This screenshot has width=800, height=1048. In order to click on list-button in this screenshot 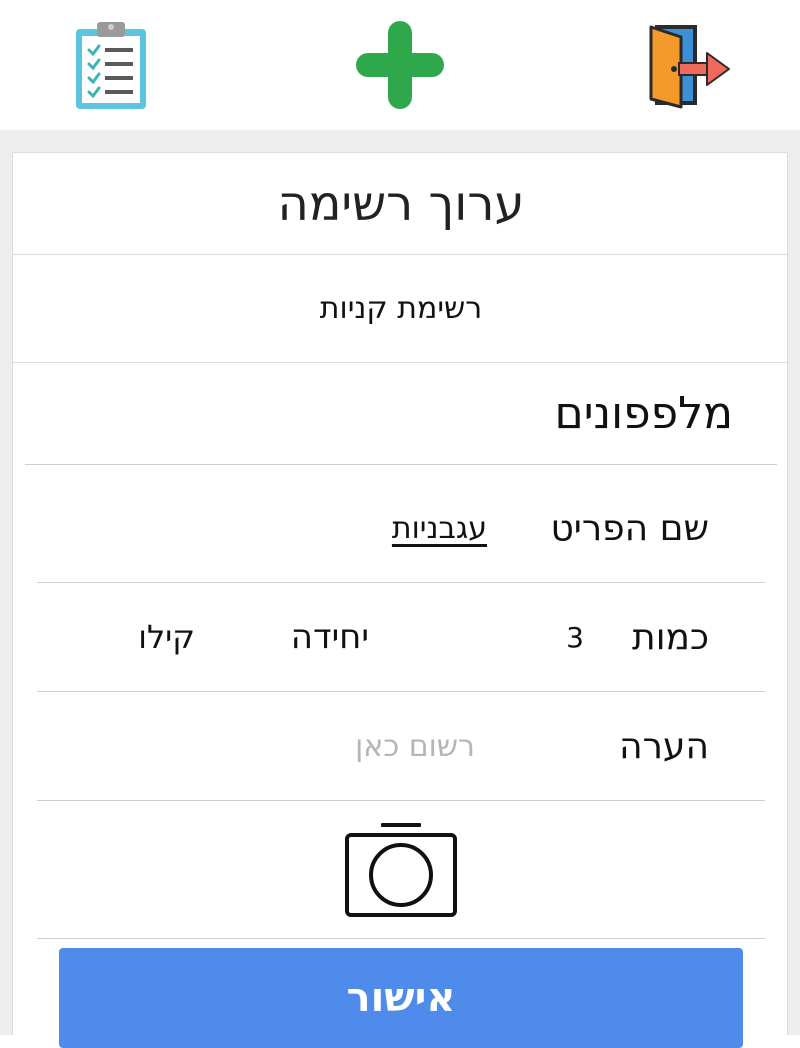, I will do `click(111, 65)`.